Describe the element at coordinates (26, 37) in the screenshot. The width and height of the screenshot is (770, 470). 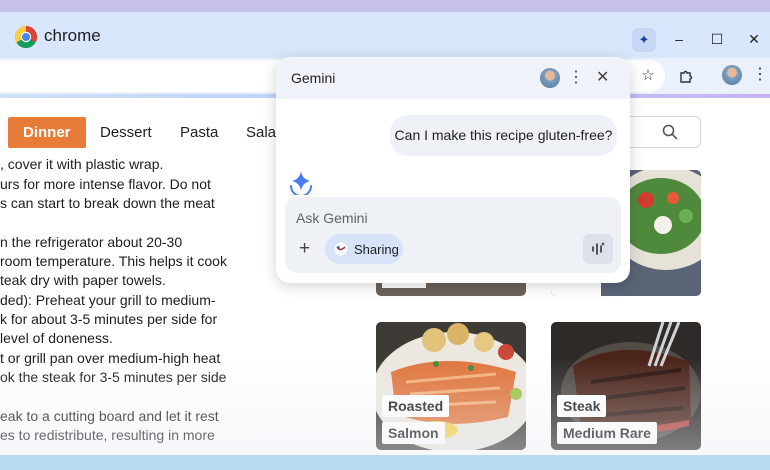
I see `chrome-logo-icon` at that location.